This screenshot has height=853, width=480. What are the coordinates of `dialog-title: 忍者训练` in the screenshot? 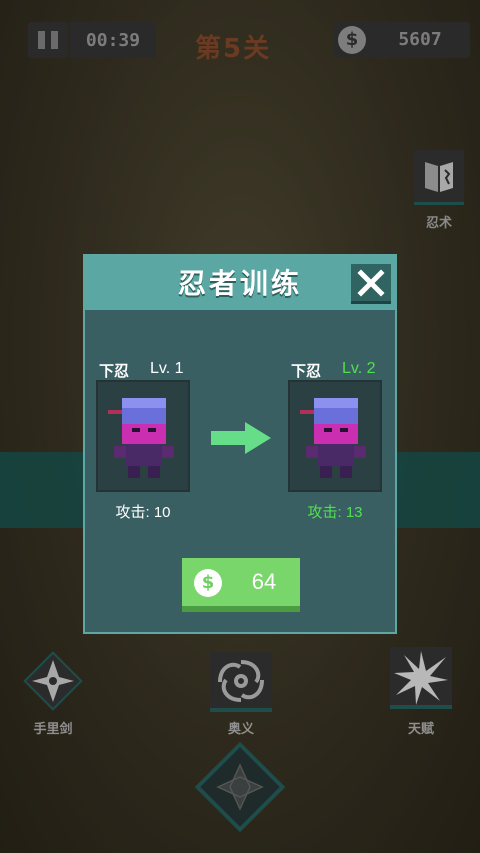 It's located at (239, 283).